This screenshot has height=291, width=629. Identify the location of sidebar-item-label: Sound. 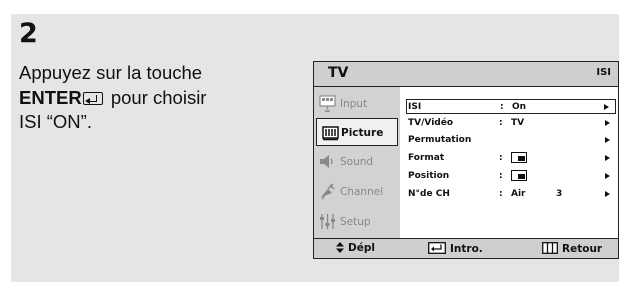
(357, 162).